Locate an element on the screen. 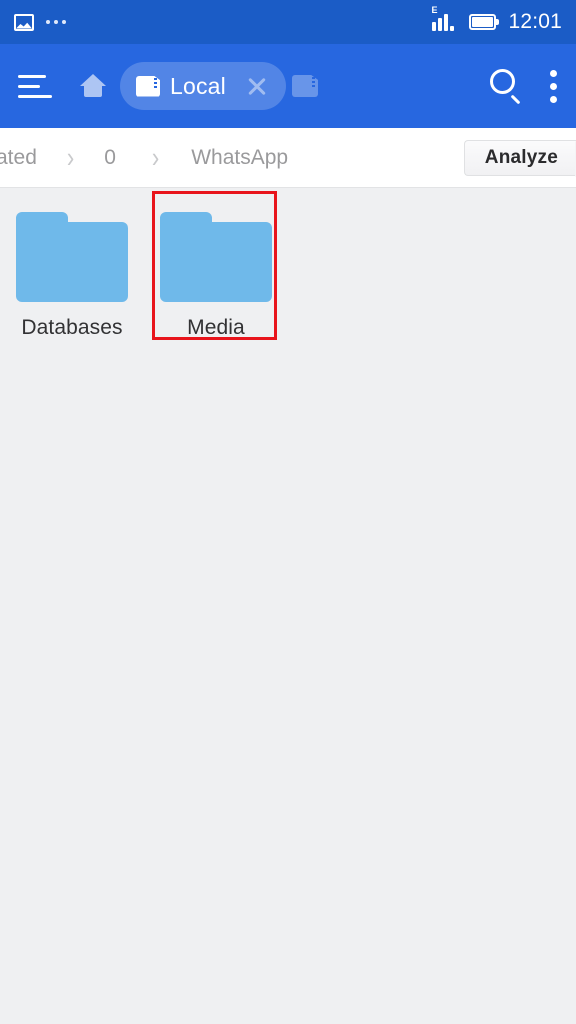  file-item-label: Databases is located at coordinates (72, 327).